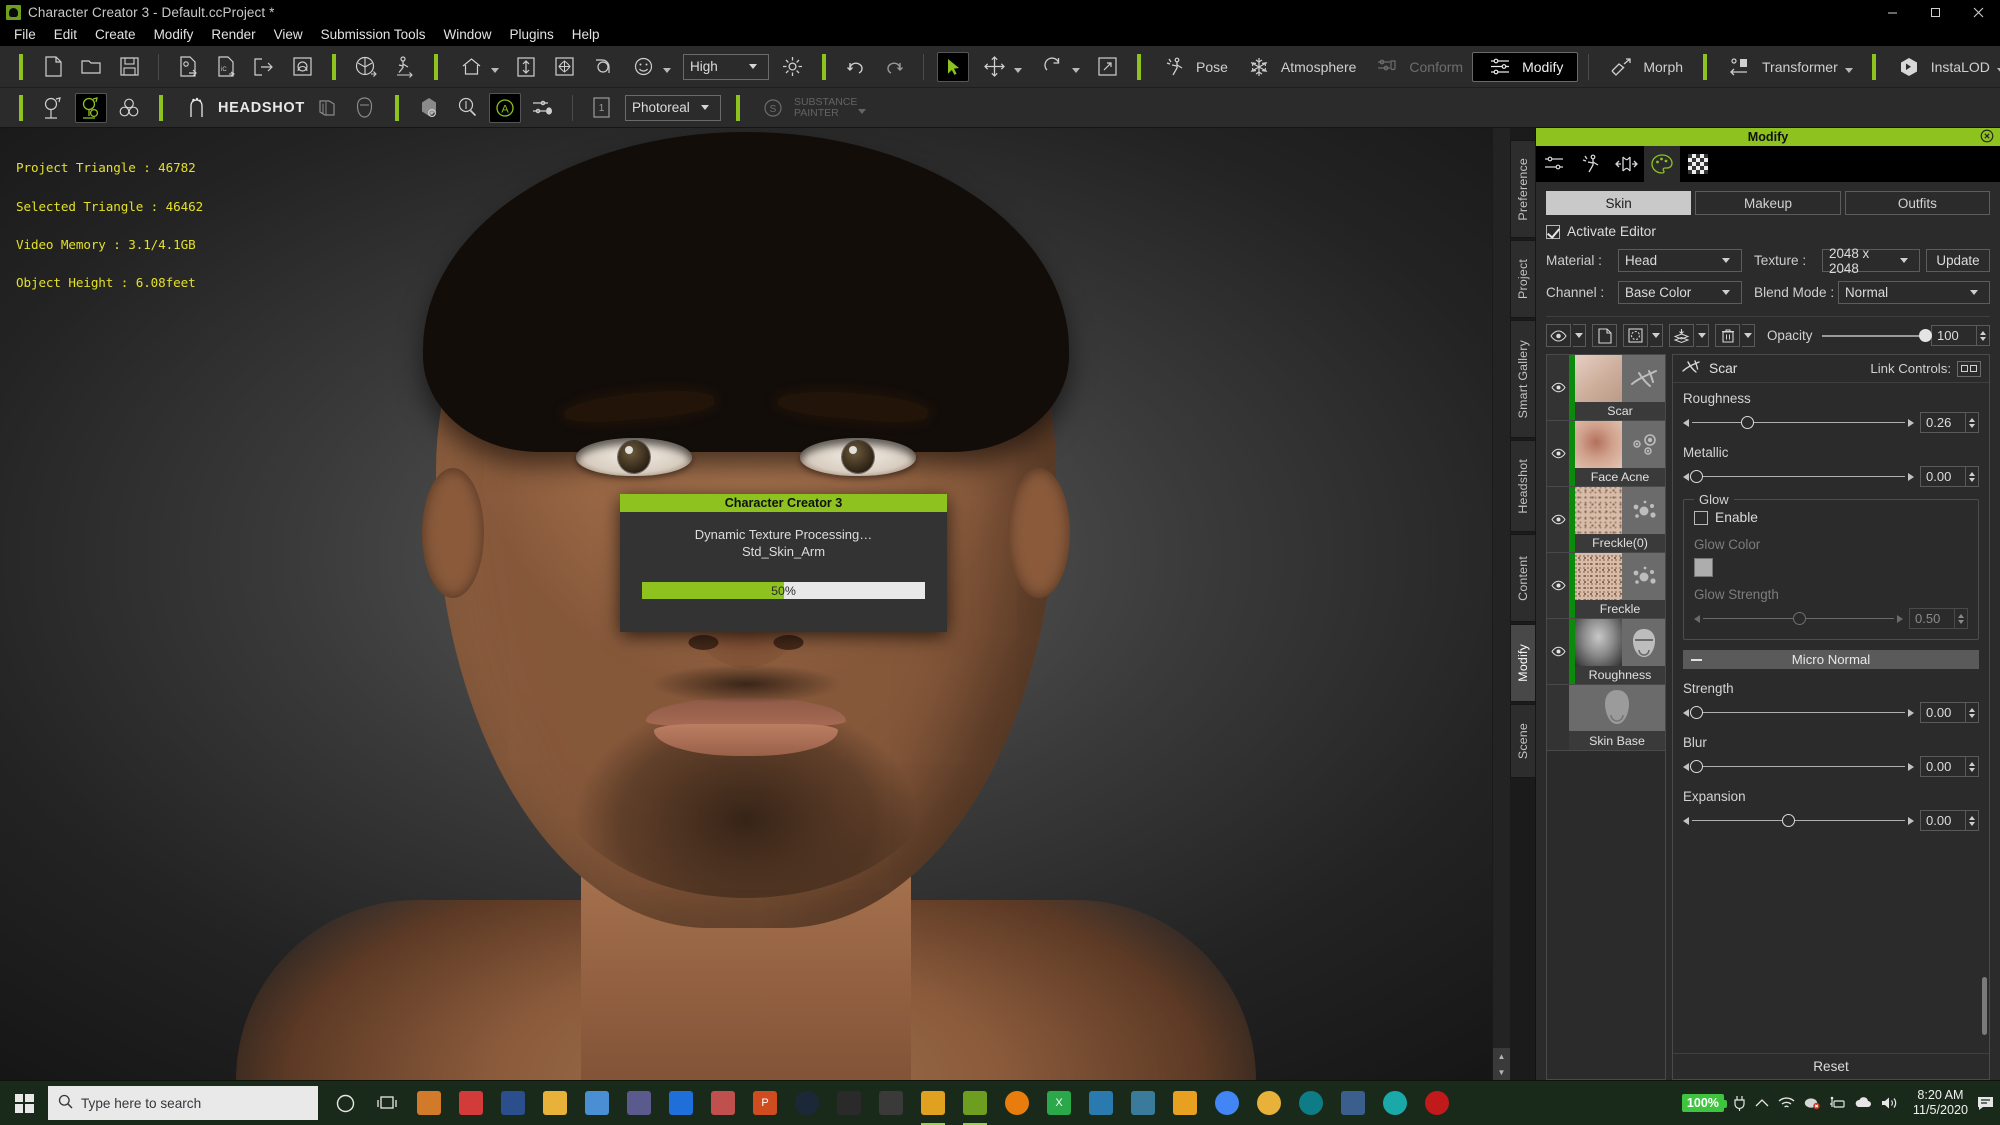  What do you see at coordinates (975, 1103) in the screenshot?
I see `character-creator-icon` at bounding box center [975, 1103].